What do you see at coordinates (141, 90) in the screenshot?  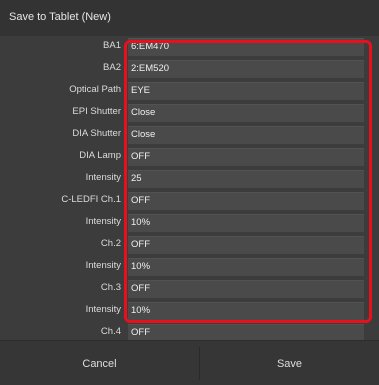 I see `setting-value: EYE` at bounding box center [141, 90].